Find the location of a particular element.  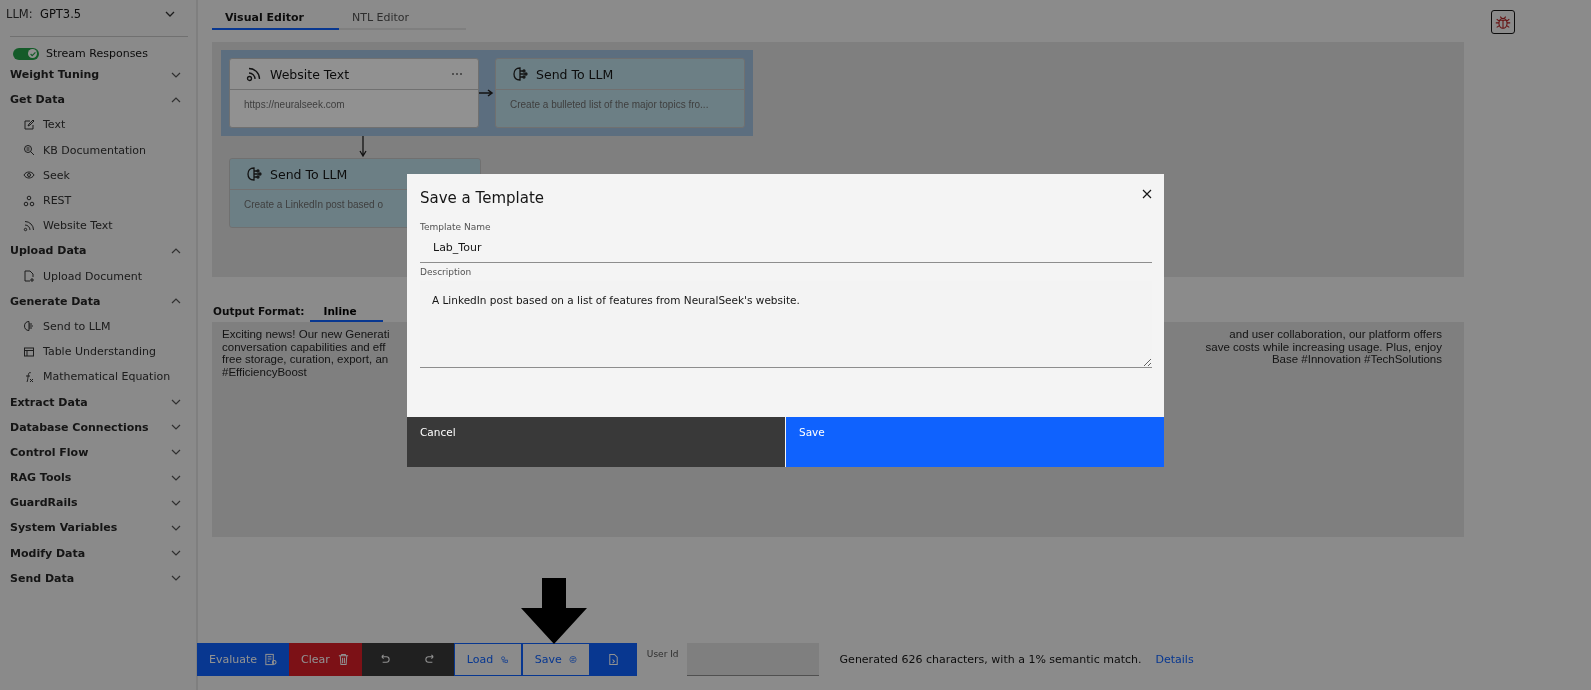

pencil-icon is located at coordinates (29, 124).